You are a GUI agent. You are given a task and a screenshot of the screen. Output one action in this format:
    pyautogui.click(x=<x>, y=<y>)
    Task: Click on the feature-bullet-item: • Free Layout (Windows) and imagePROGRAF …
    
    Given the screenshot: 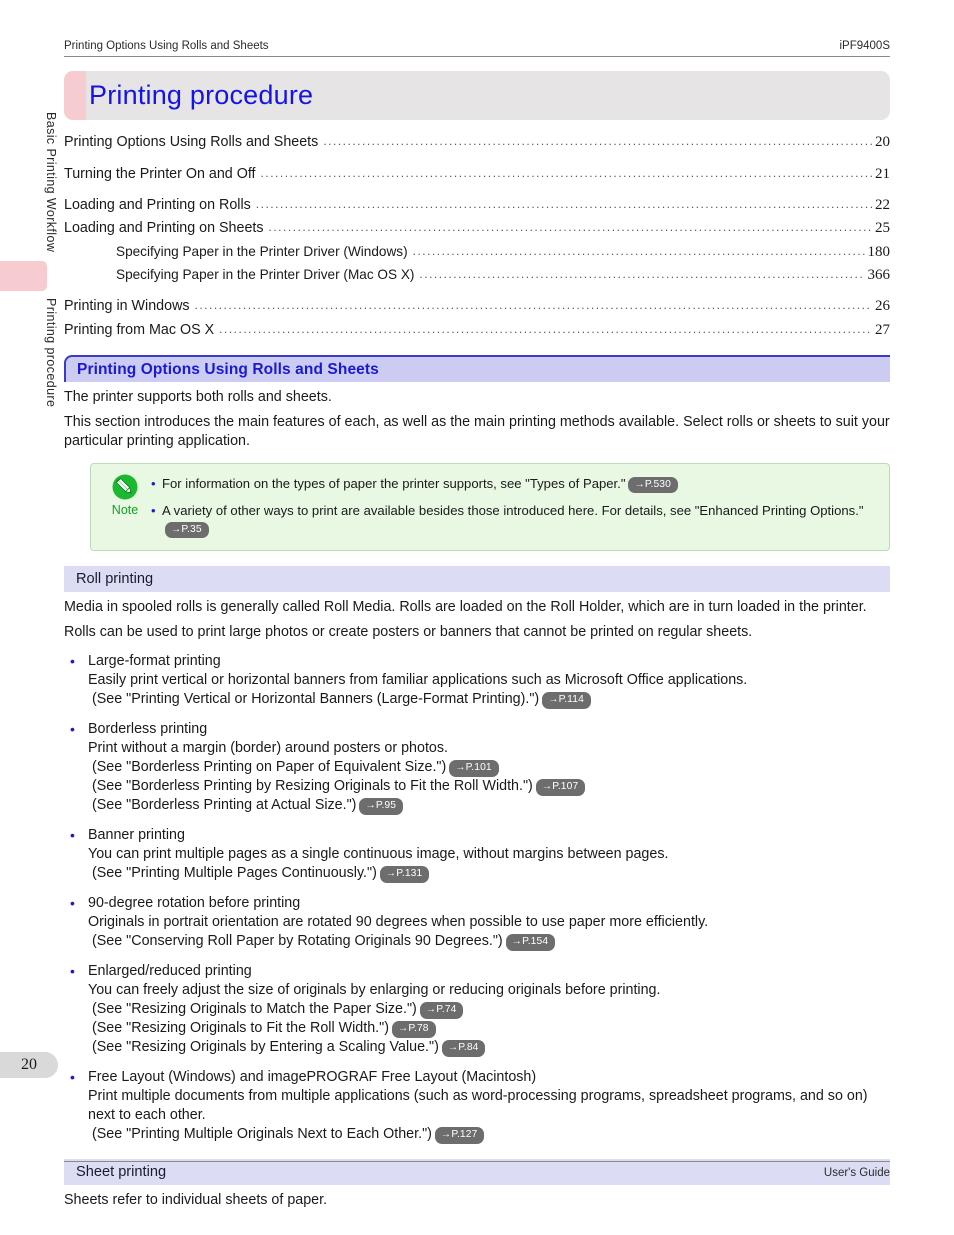 What is the action you would take?
    pyautogui.click(x=477, y=1106)
    